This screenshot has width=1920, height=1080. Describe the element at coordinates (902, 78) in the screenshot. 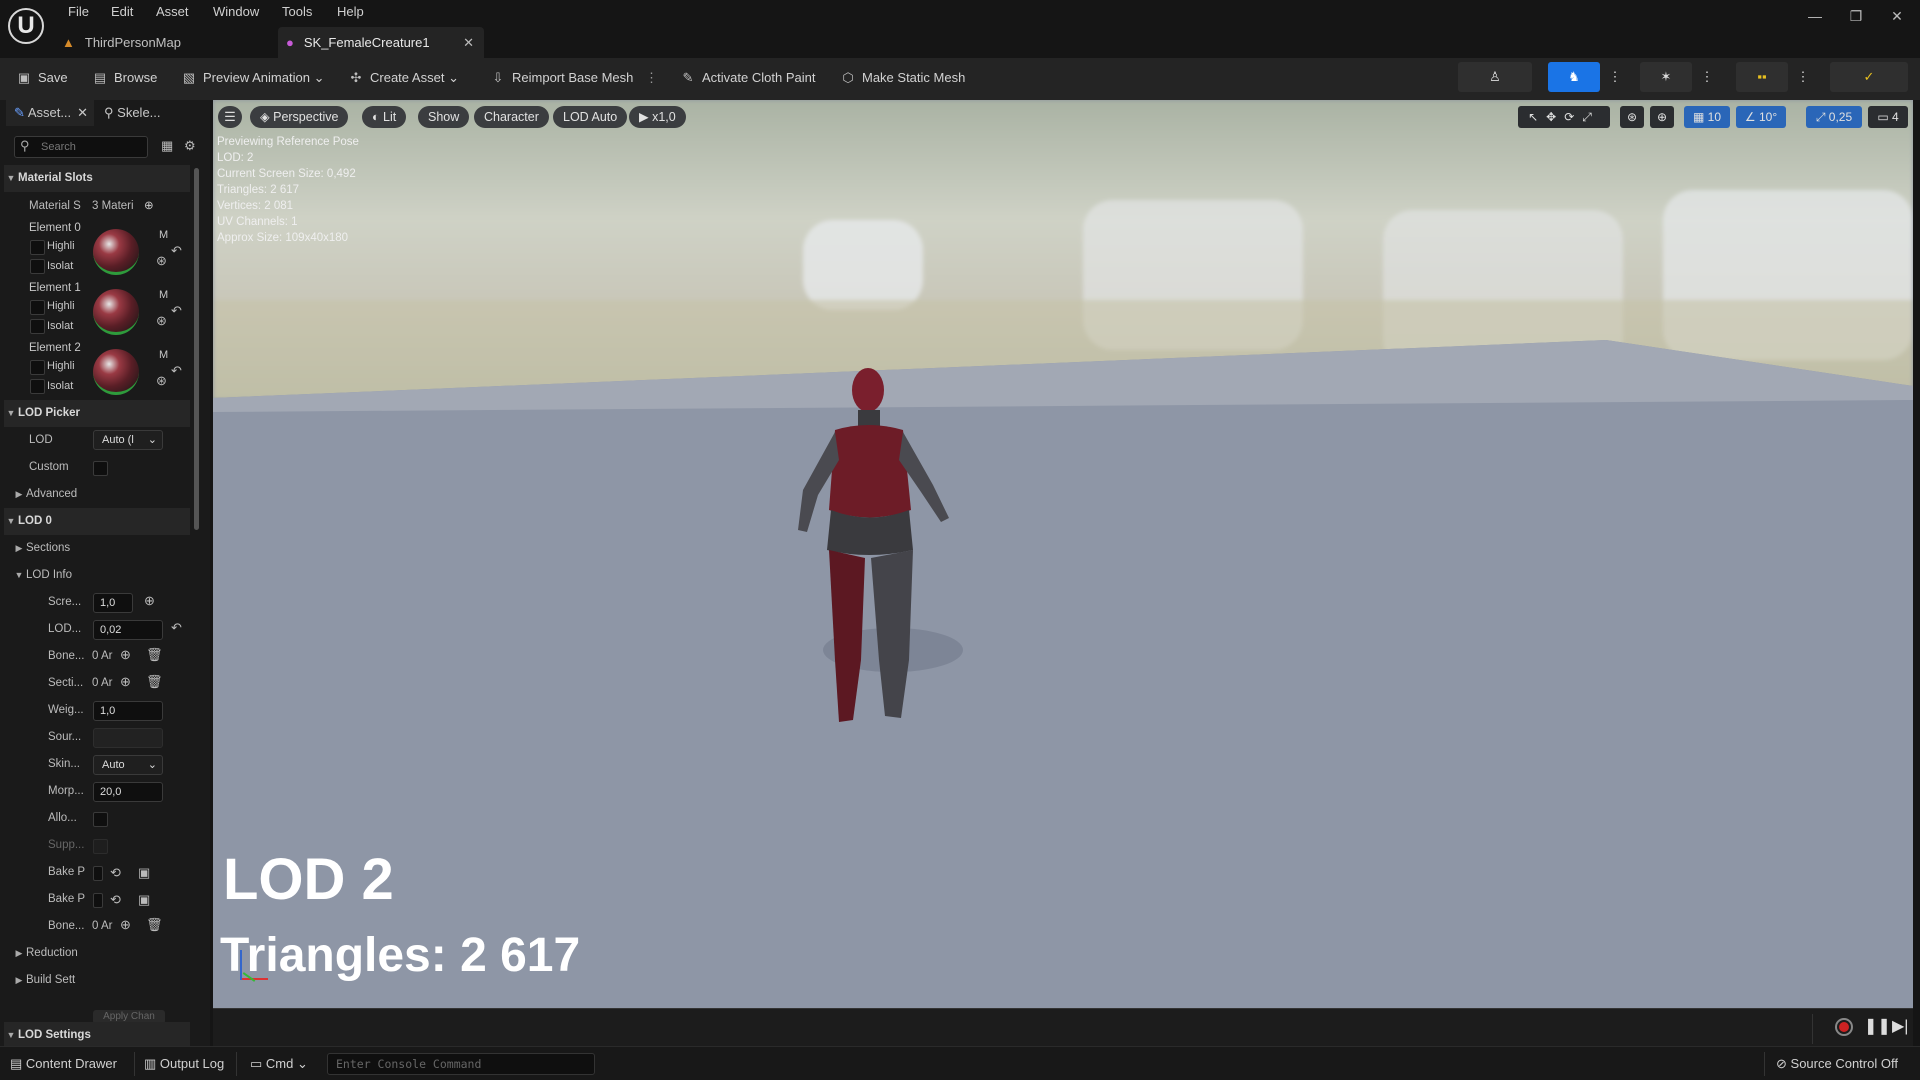

I see `make-static-mesh-button: ⬡ Make Static Mesh` at that location.